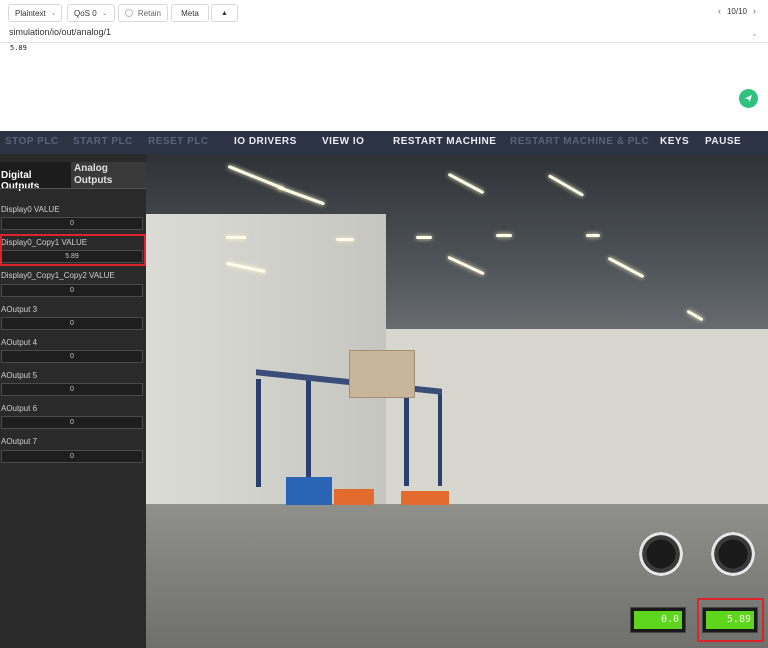 This screenshot has width=768, height=648. What do you see at coordinates (149, 13) in the screenshot?
I see `retain-label: Retain` at bounding box center [149, 13].